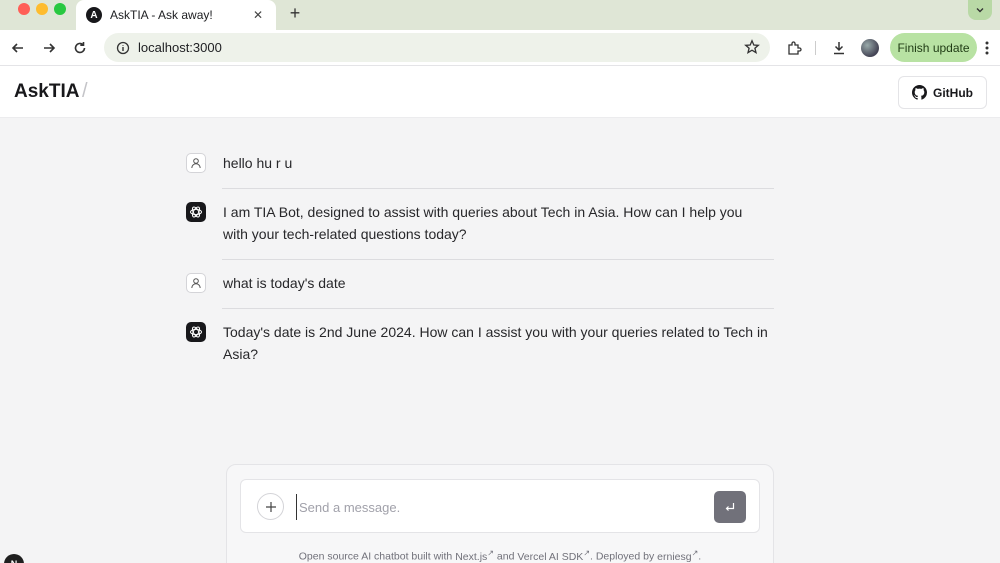  I want to click on plus-icon, so click(270, 506).